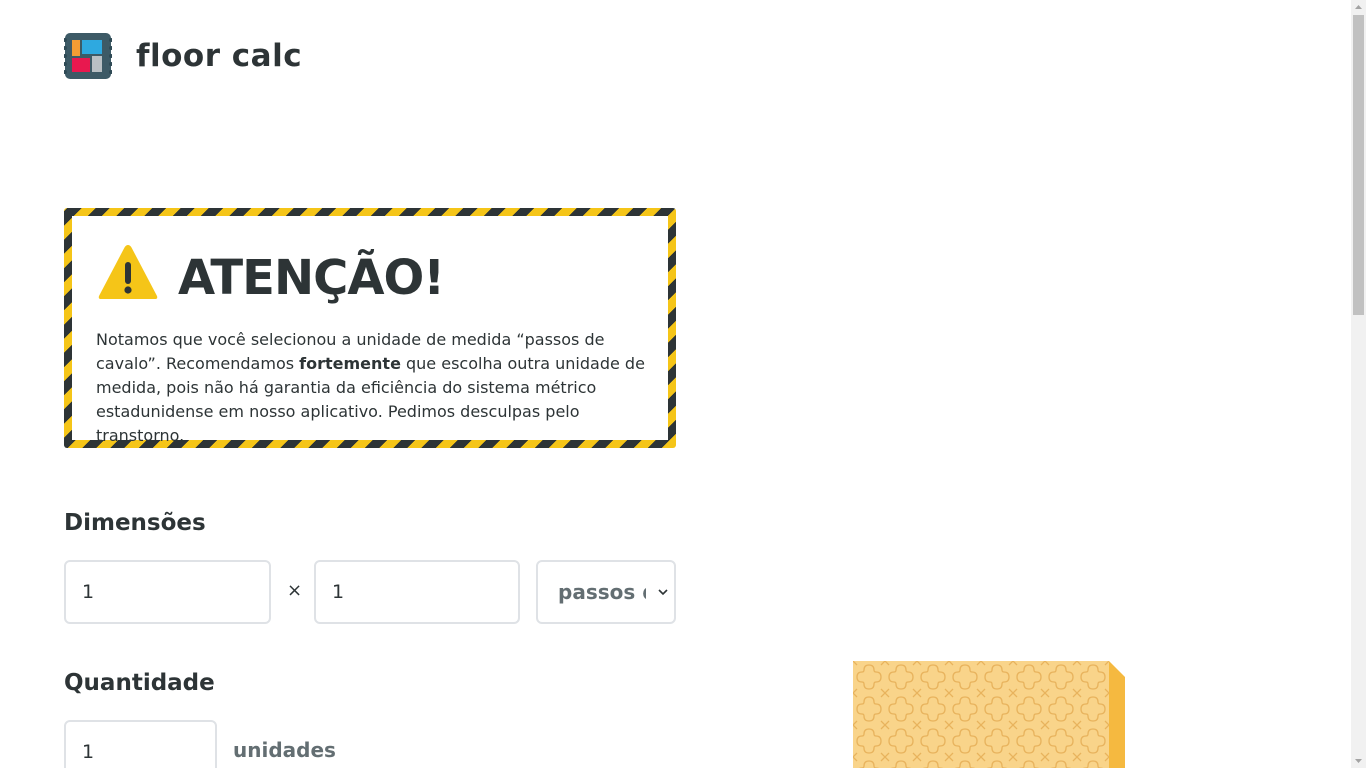 Image resolution: width=1366 pixels, height=768 pixels. I want to click on warning-text-emphasis: fortemente, so click(350, 363).